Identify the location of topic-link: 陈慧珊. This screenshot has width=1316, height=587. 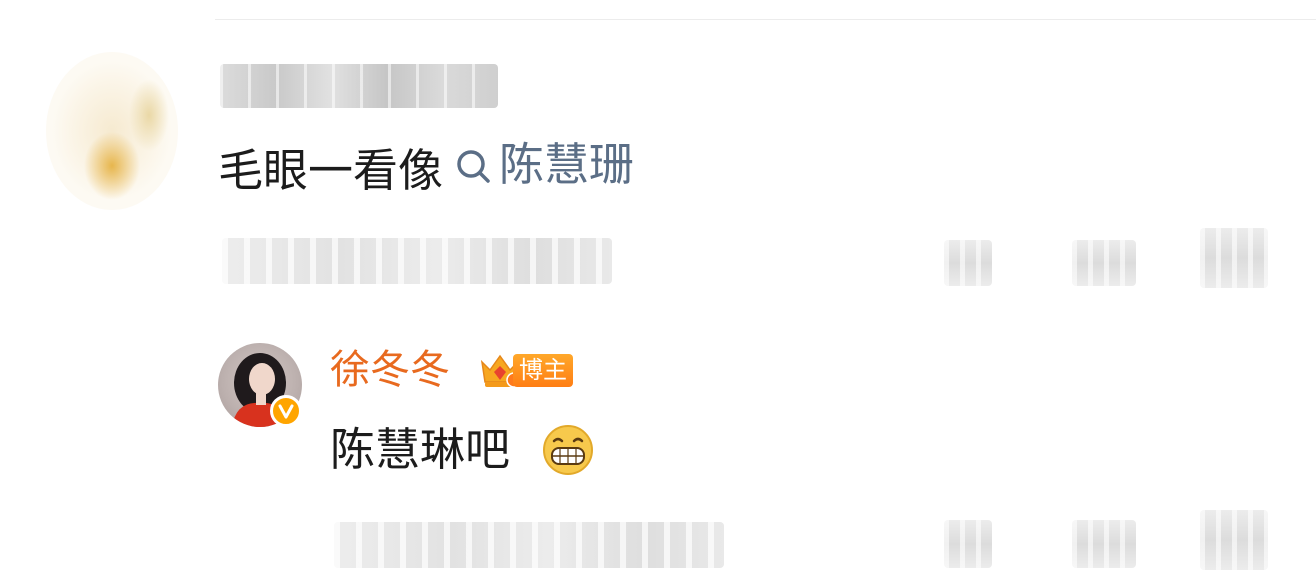
(543, 165).